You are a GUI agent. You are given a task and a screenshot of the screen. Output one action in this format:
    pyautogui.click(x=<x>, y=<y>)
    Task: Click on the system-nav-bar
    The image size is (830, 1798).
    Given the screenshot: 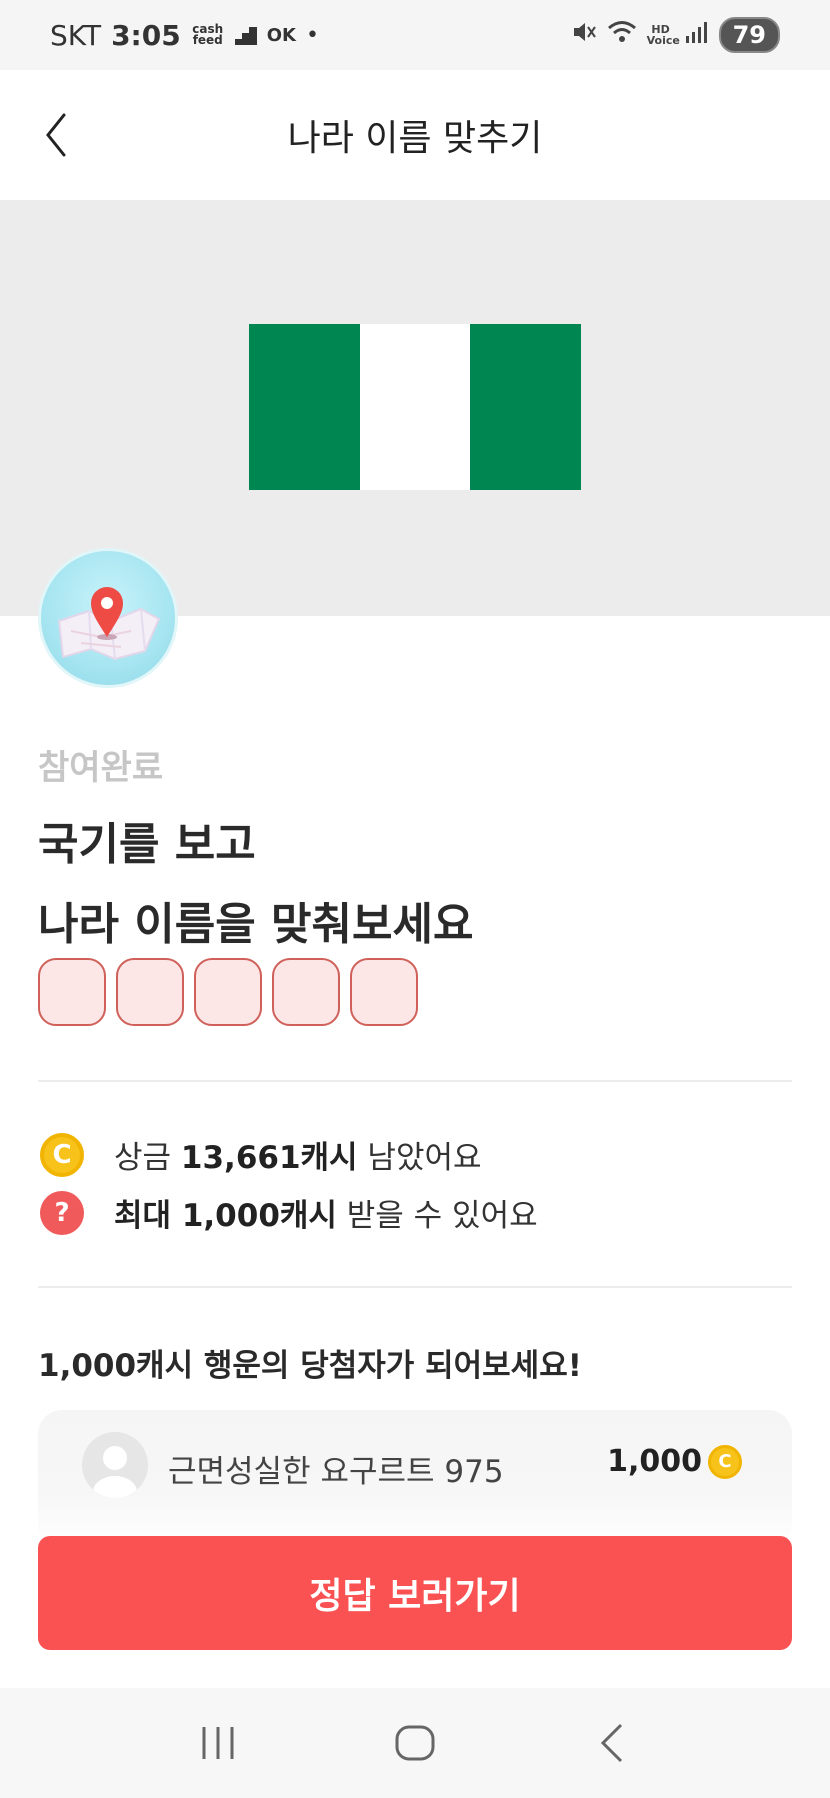 What is the action you would take?
    pyautogui.click(x=415, y=1743)
    